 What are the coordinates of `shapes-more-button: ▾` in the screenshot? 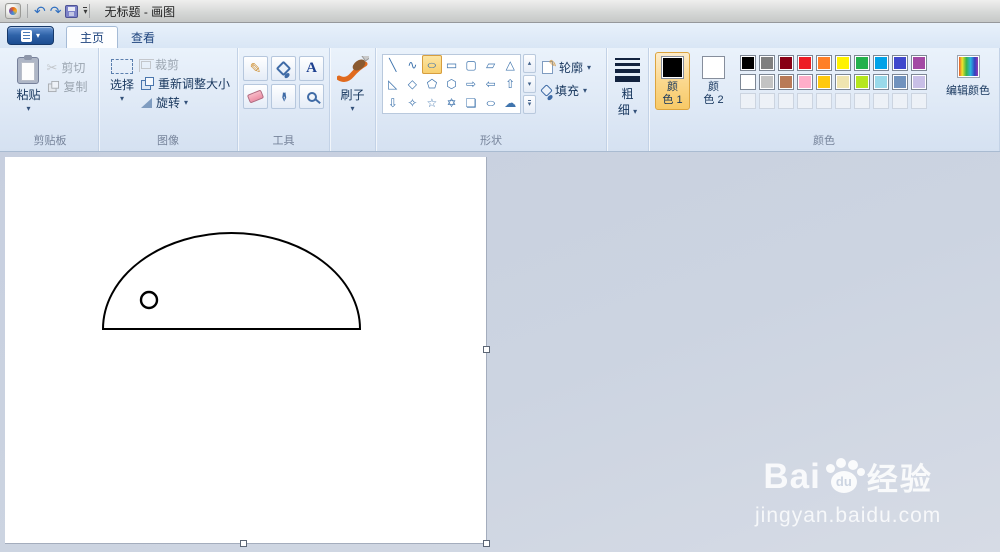 It's located at (529, 105).